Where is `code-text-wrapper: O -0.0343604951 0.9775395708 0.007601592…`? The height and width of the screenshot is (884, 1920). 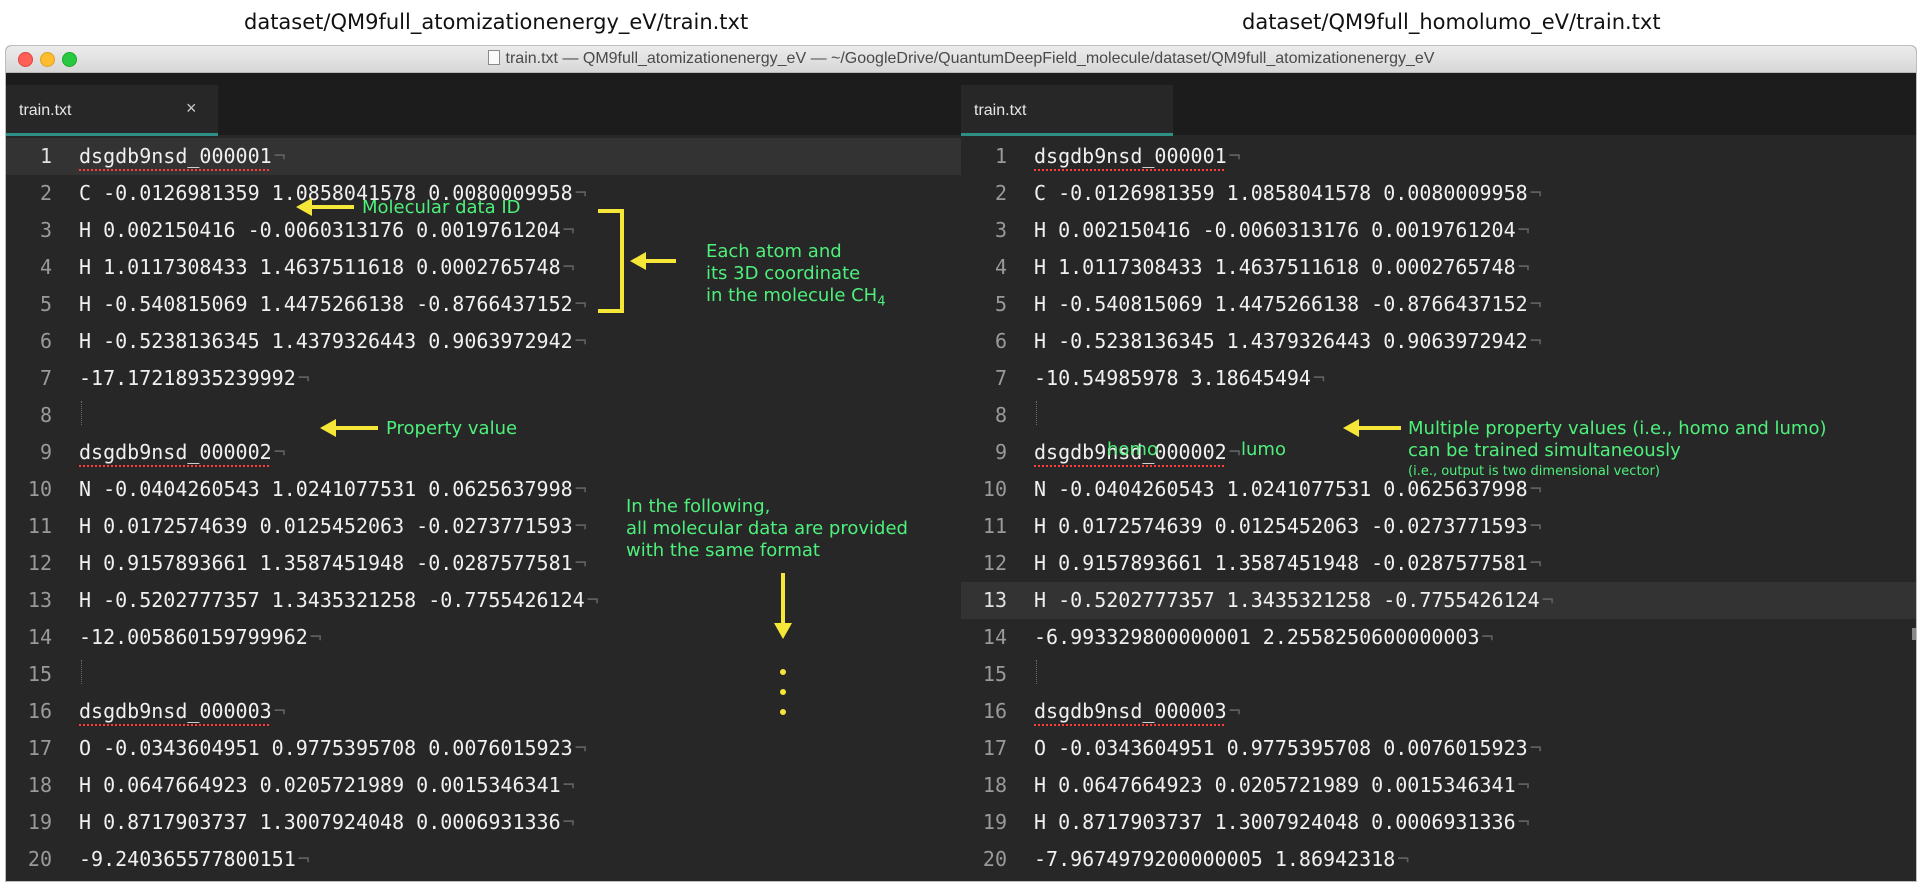
code-text-wrapper: O -0.0343604951 0.9775395708 0.007601592… is located at coordinates (1288, 748).